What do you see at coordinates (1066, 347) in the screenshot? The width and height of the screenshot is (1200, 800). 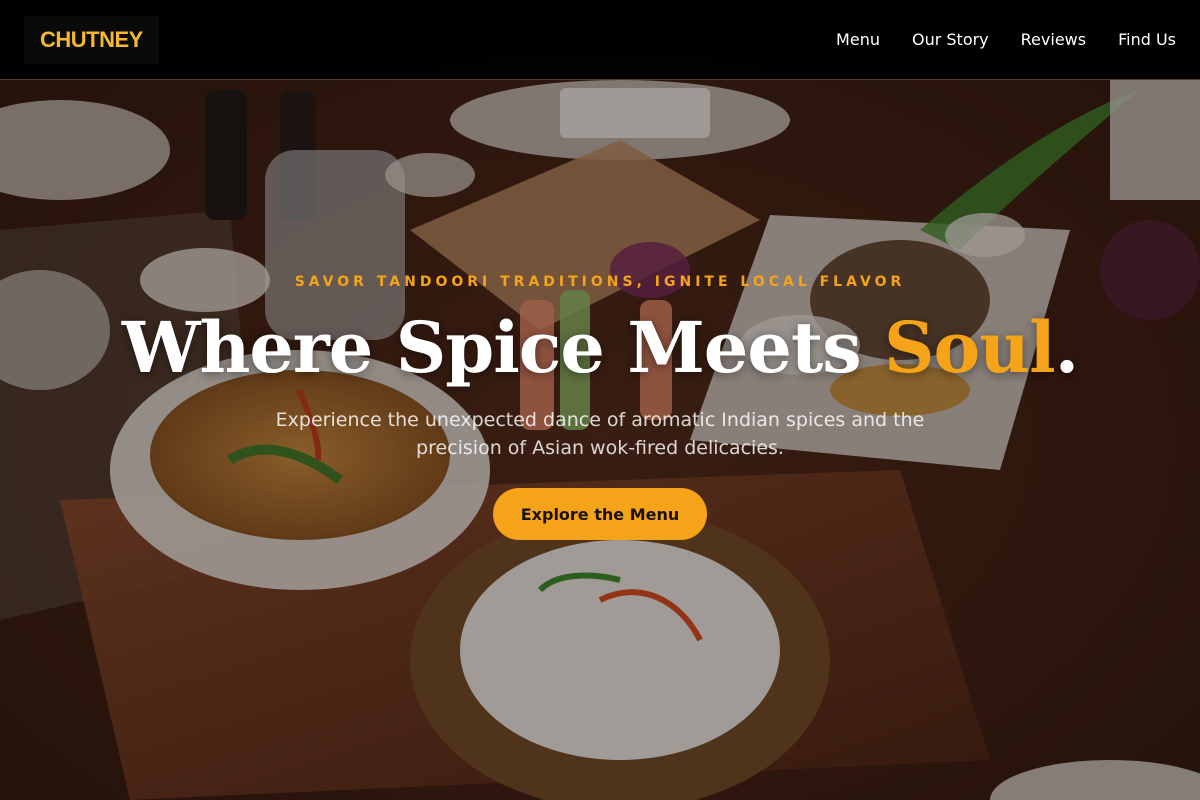 I see `headline-end: .` at bounding box center [1066, 347].